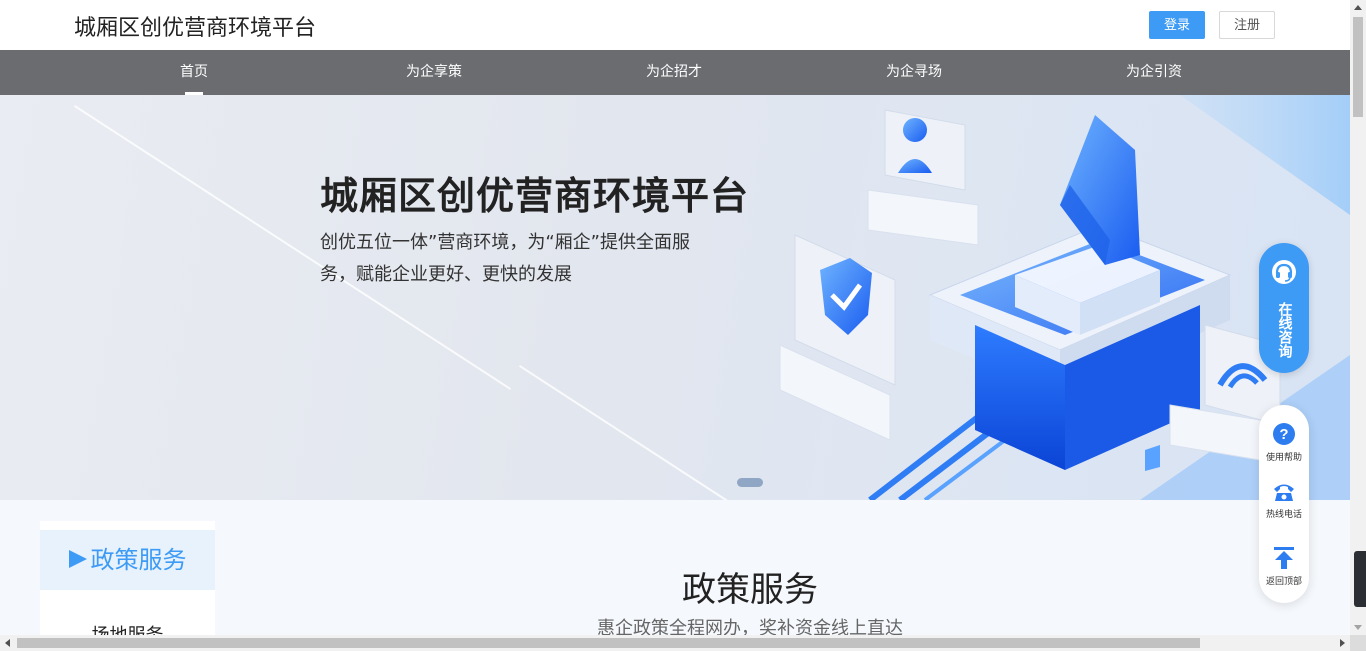 The image size is (1366, 651). I want to click on scrollbar-corner, so click(1358, 643).